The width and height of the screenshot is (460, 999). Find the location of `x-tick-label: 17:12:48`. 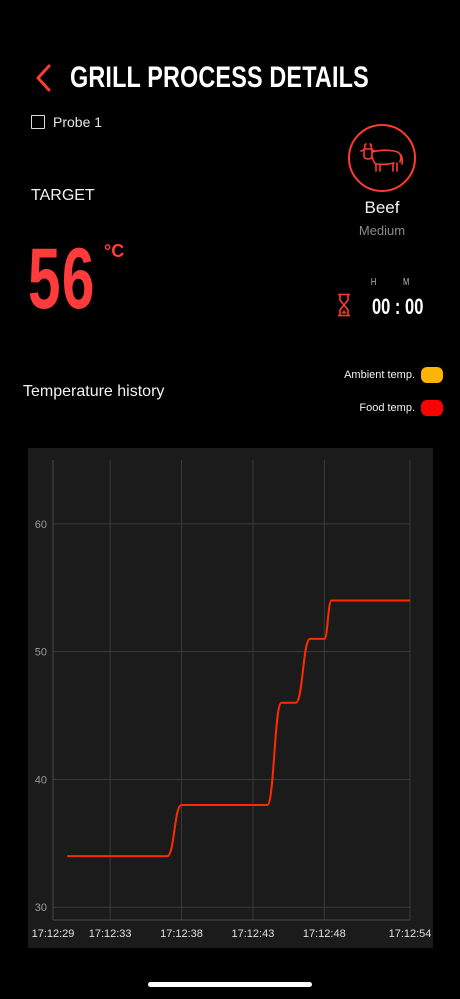

x-tick-label: 17:12:48 is located at coordinates (324, 934).